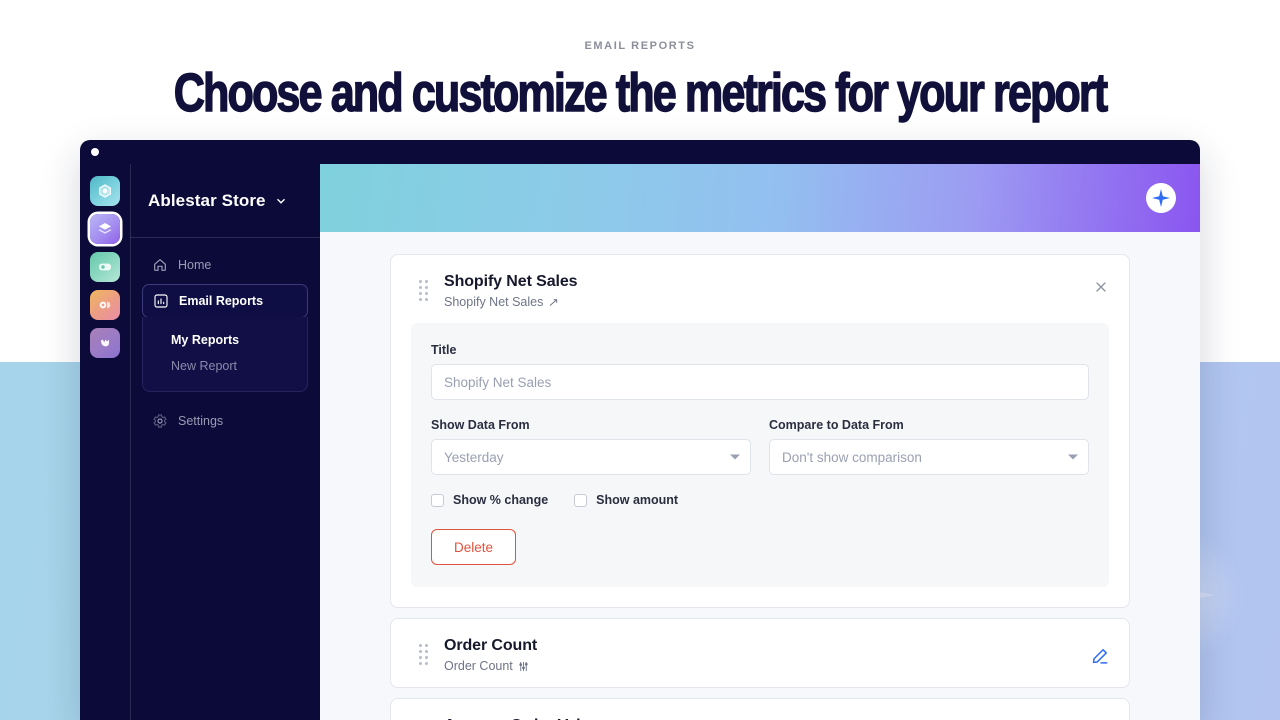  What do you see at coordinates (480, 425) in the screenshot?
I see `show-data-from-label: Show Data From` at bounding box center [480, 425].